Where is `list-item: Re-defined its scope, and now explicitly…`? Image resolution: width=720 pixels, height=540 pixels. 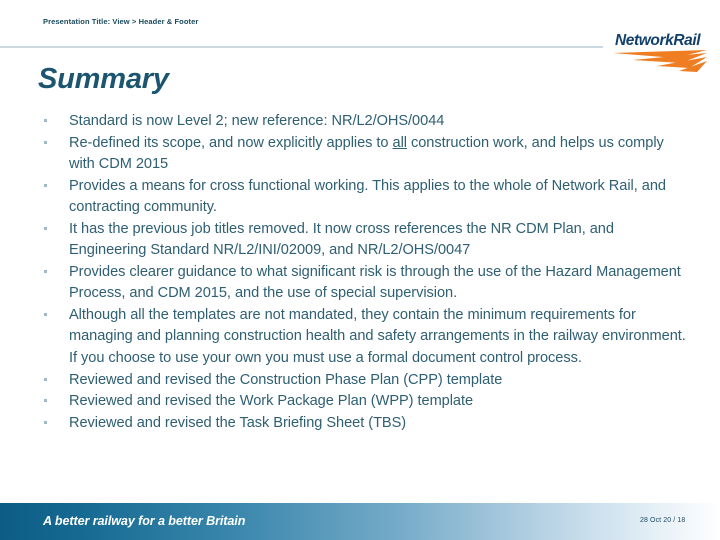
list-item: Re-defined its scope, and now explicitly… is located at coordinates (362, 154).